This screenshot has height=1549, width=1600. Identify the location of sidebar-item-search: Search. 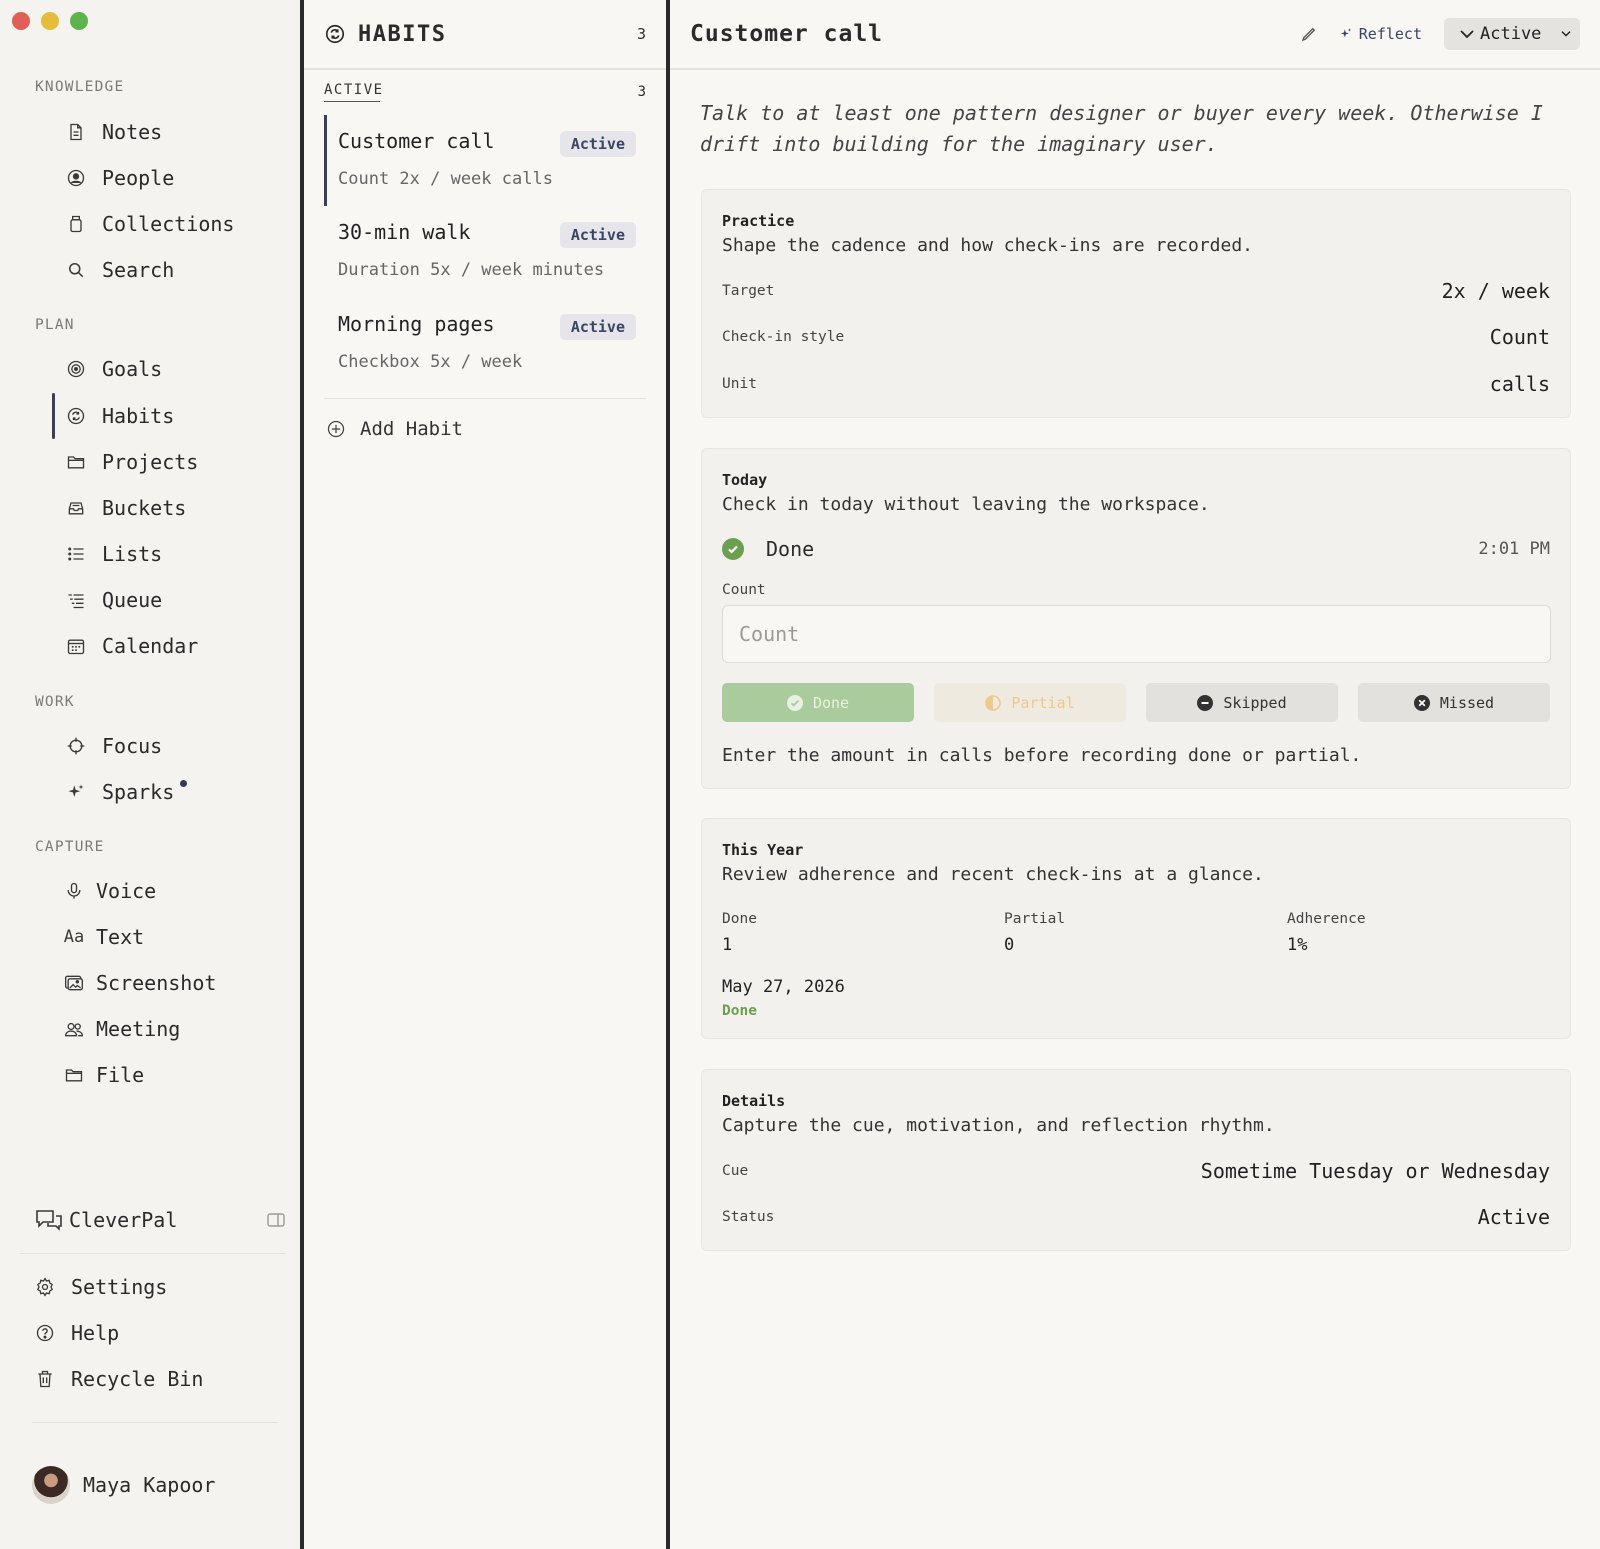
(174, 270).